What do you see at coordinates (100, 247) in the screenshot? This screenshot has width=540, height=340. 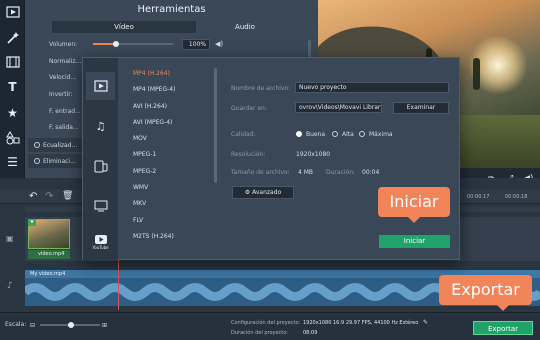 I see `youtube-label: YouTube` at bounding box center [100, 247].